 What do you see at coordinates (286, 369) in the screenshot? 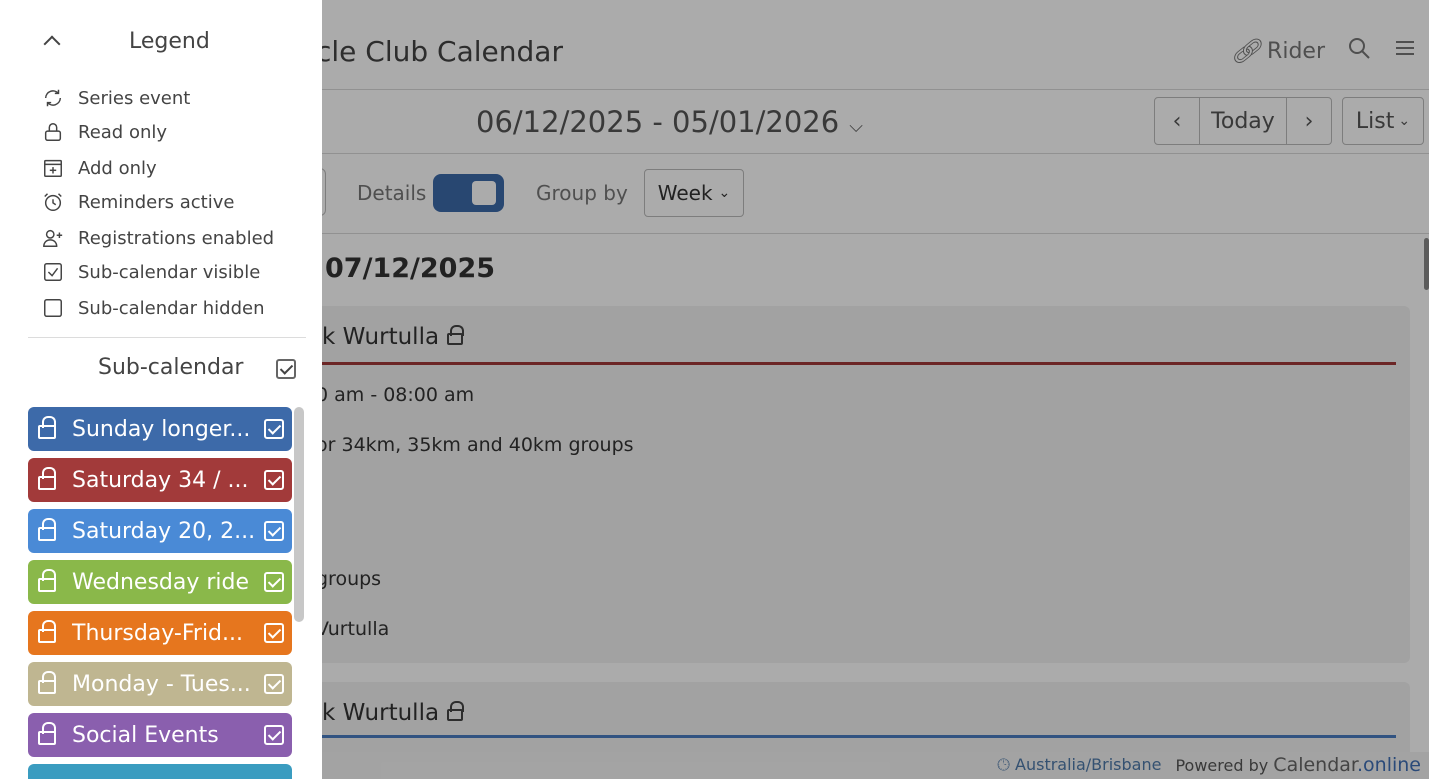
I see `select-all-checkbox` at bounding box center [286, 369].